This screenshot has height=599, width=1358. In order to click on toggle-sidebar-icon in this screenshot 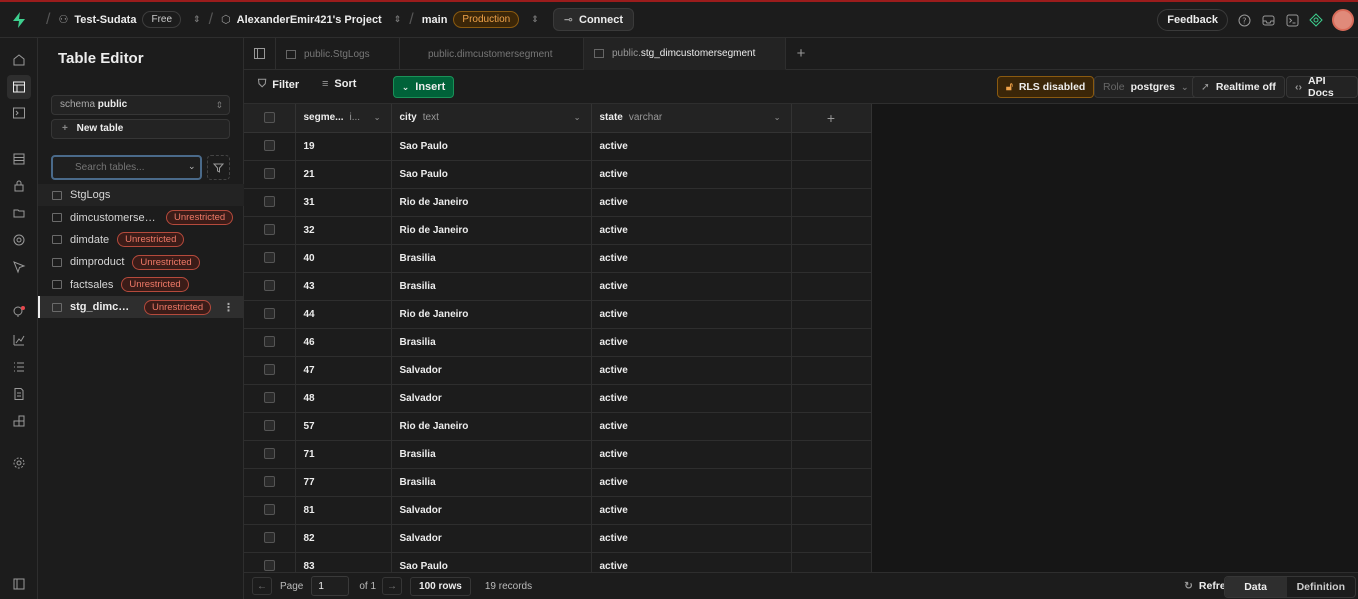, I will do `click(260, 53)`.